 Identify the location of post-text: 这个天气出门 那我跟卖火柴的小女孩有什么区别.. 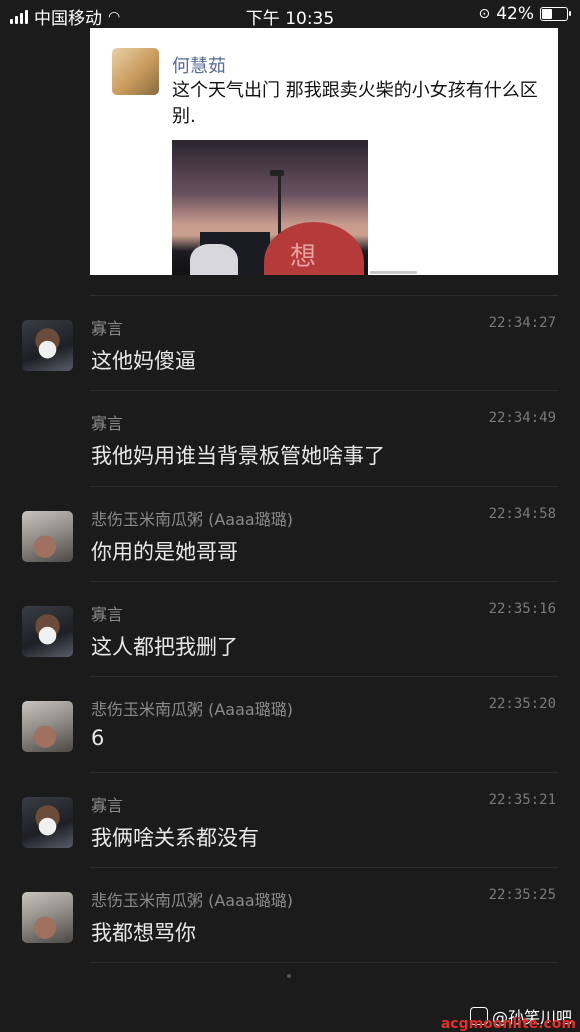
(355, 103).